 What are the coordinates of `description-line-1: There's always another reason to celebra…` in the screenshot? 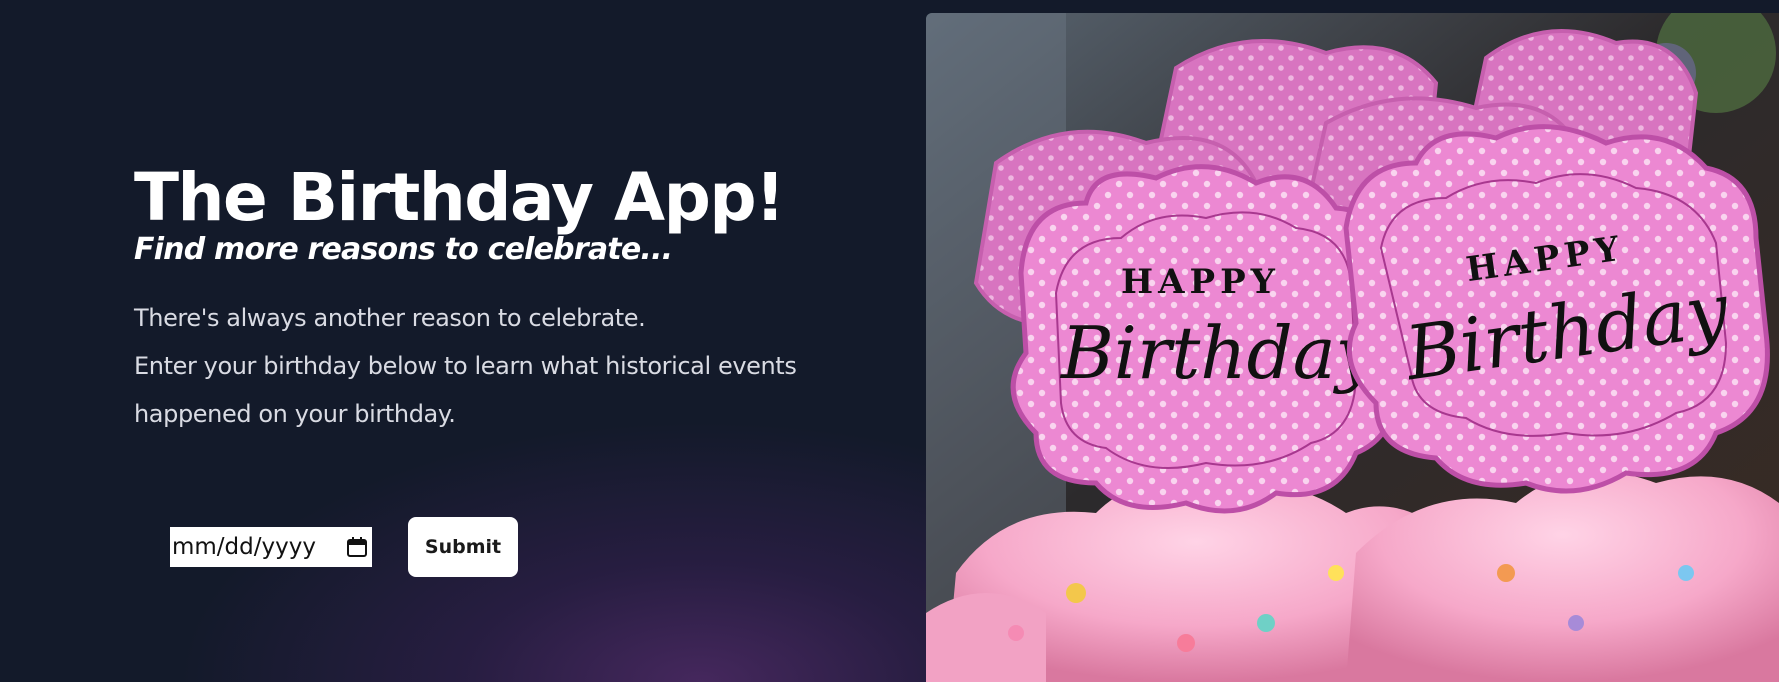 It's located at (390, 318).